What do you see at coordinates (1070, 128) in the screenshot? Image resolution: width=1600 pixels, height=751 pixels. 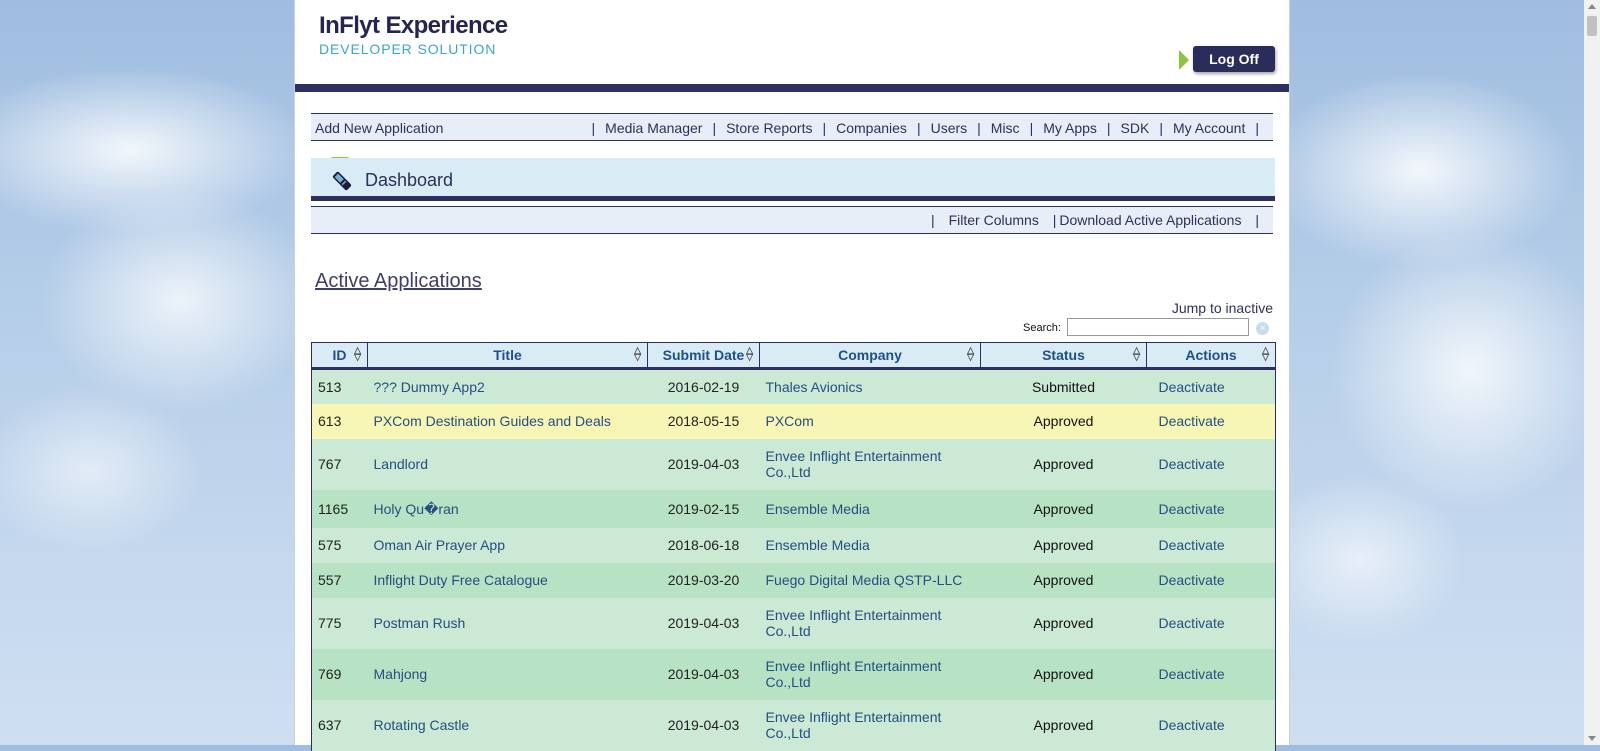 I see `nav-item-my-apps: My Apps` at bounding box center [1070, 128].